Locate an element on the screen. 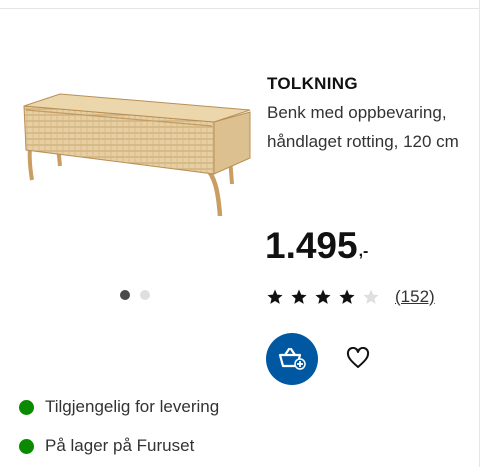 Image resolution: width=480 pixels, height=467 pixels. heart-icon is located at coordinates (358, 357).